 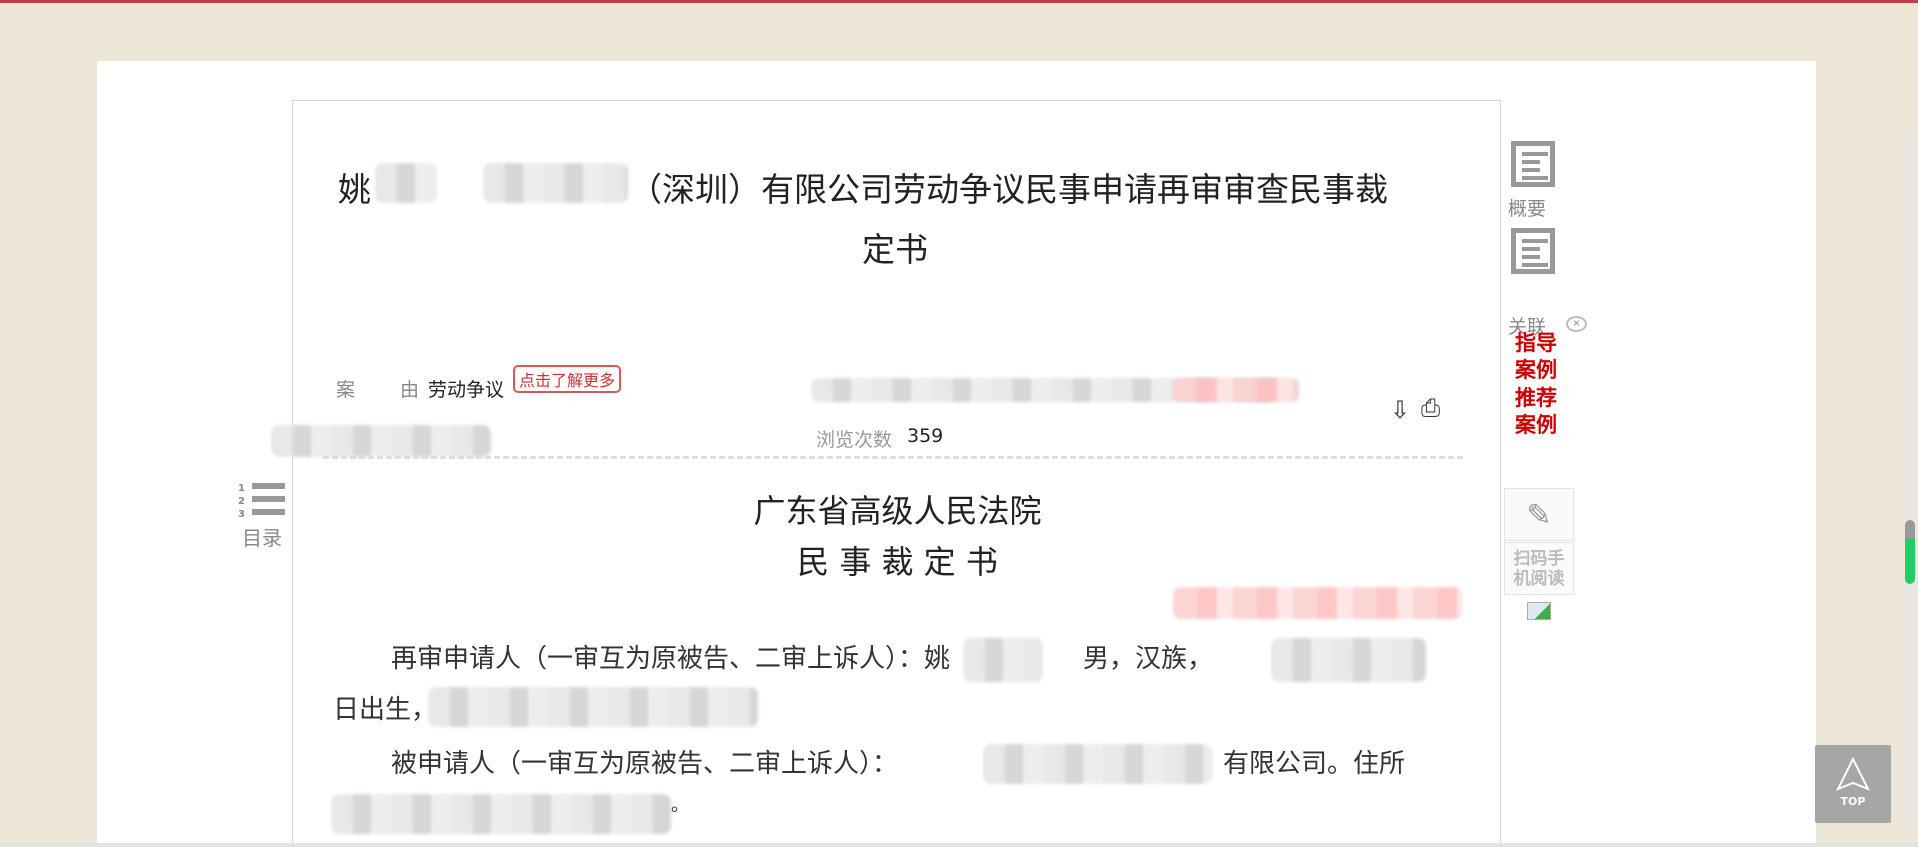 What do you see at coordinates (1314, 764) in the screenshot?
I see `para2-end: 有限公司。住所` at bounding box center [1314, 764].